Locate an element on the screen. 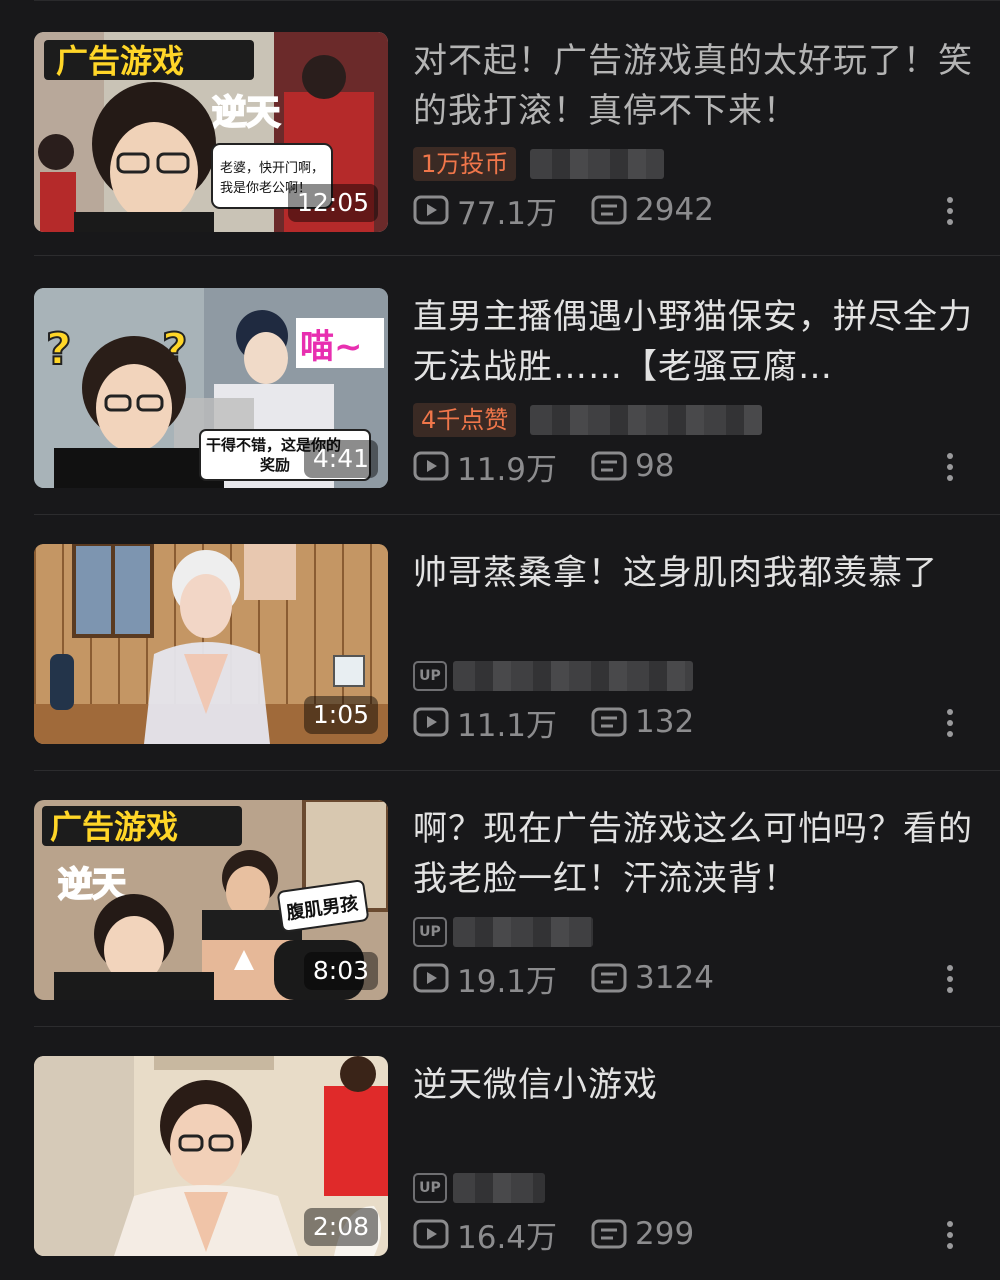  video-thumbnail: 广告游戏 逆天 老婆，快开门啊， 我是你老公啊！ 12:05 is located at coordinates (211, 132).